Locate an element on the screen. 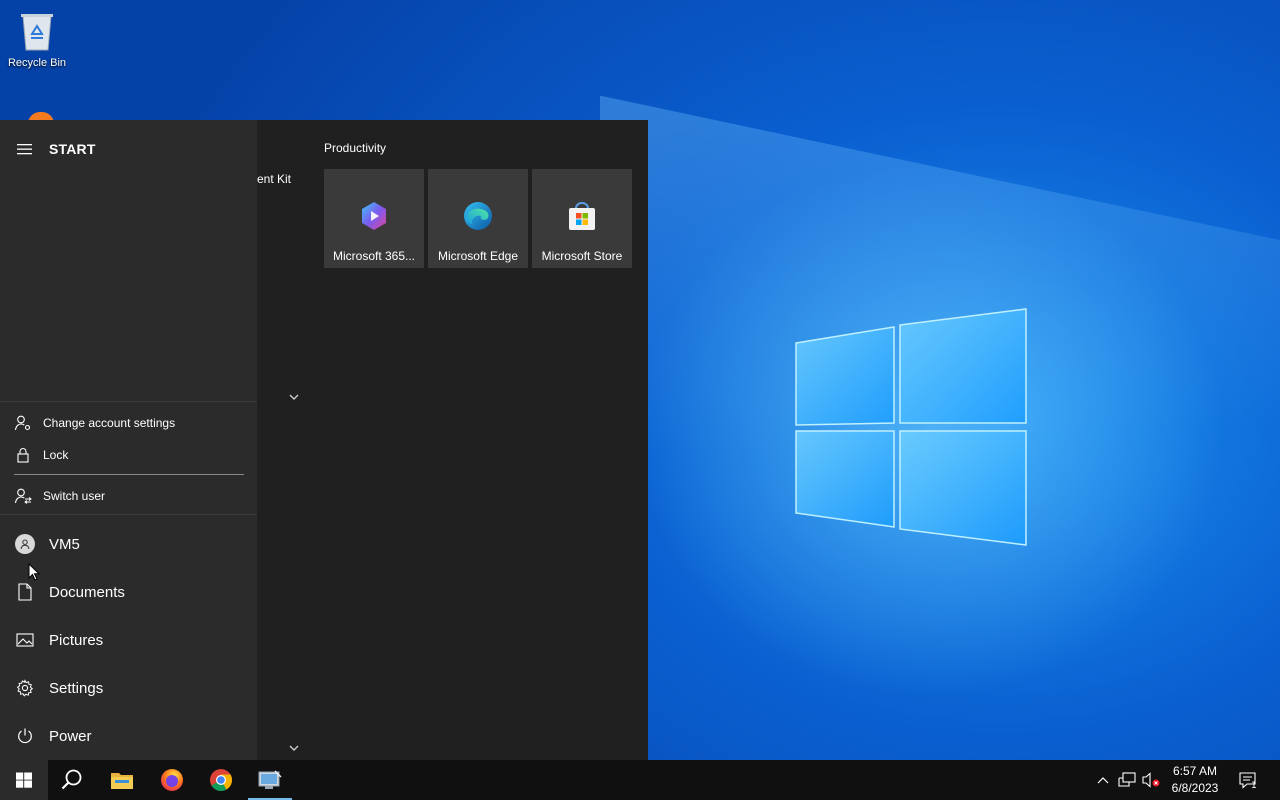  settings-button: Settings is located at coordinates (128, 688).